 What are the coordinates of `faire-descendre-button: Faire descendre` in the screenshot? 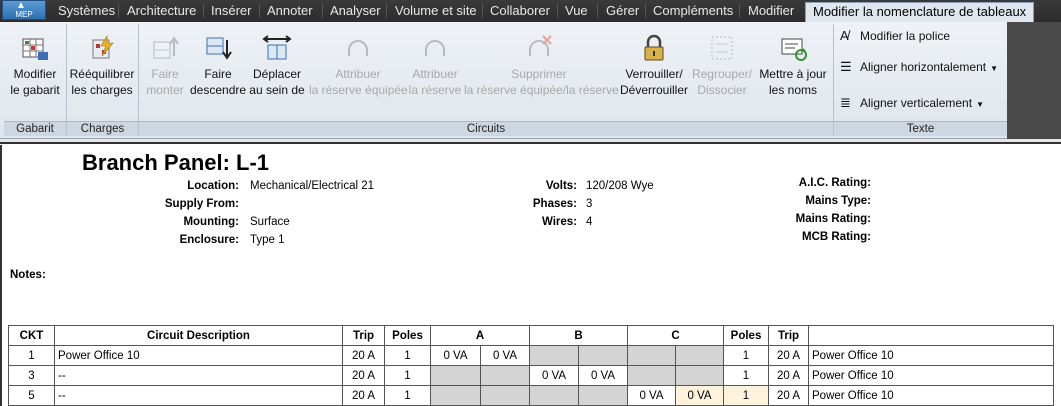 It's located at (218, 64).